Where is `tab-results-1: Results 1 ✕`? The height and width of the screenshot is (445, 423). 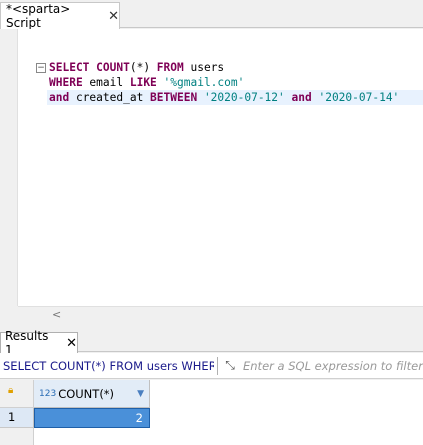 tab-results-1: Results 1 ✕ is located at coordinates (39, 343).